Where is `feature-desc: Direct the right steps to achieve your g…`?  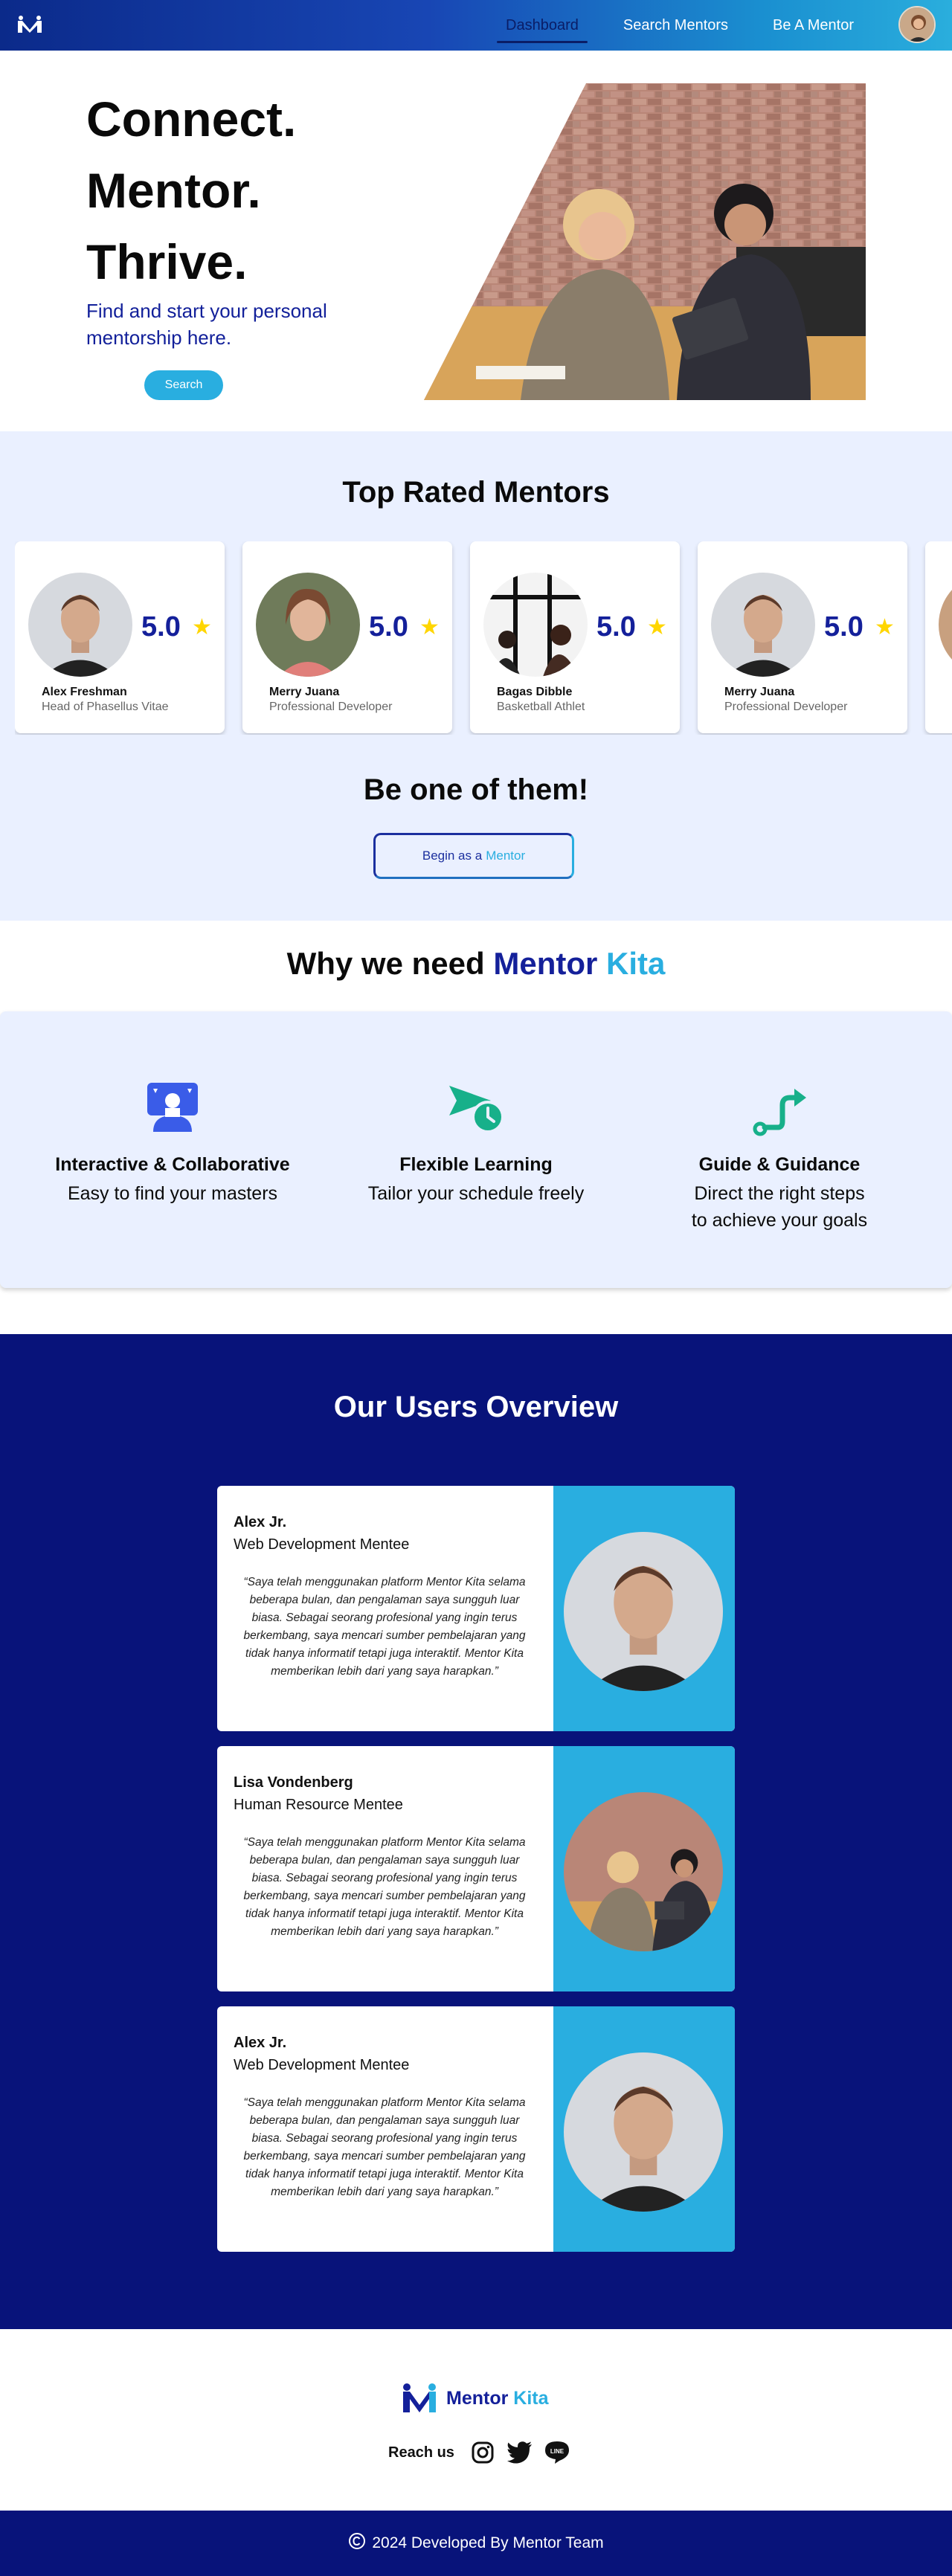
feature-desc: Direct the right steps to achieve your g… is located at coordinates (779, 1207).